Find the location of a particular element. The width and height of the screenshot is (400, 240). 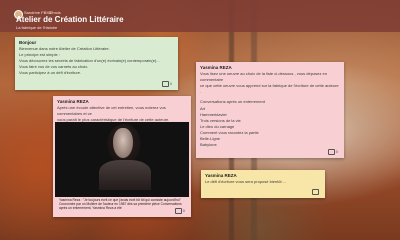

video-thumbnail is located at coordinates (122, 159).